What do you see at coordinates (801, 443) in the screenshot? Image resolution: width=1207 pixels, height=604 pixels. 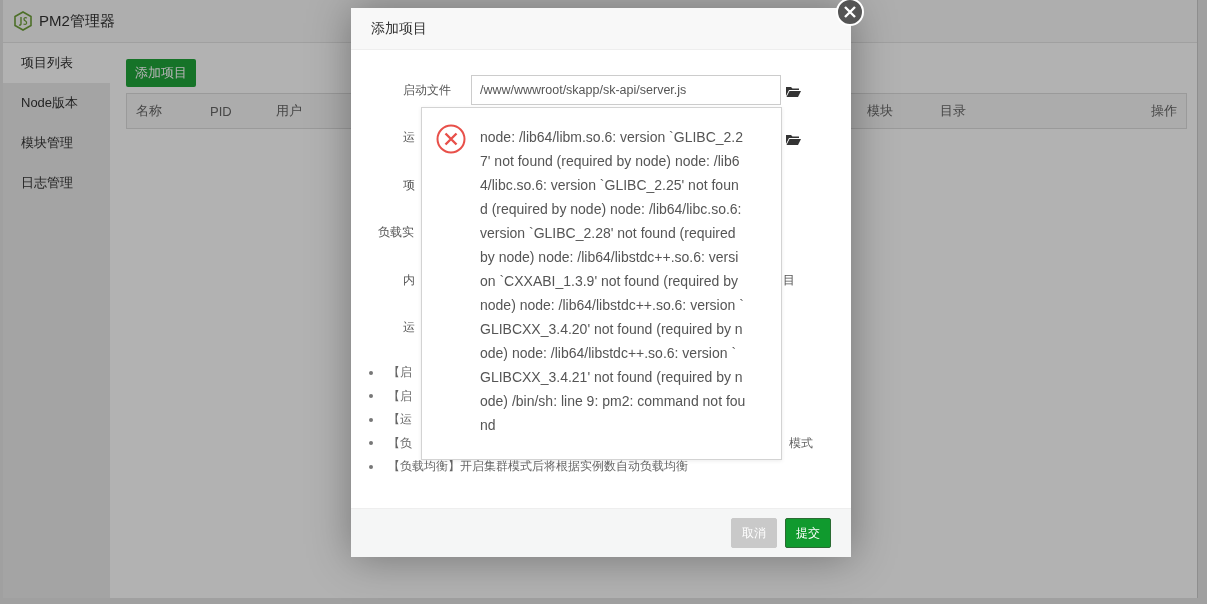 I see `note-text: 模式` at bounding box center [801, 443].